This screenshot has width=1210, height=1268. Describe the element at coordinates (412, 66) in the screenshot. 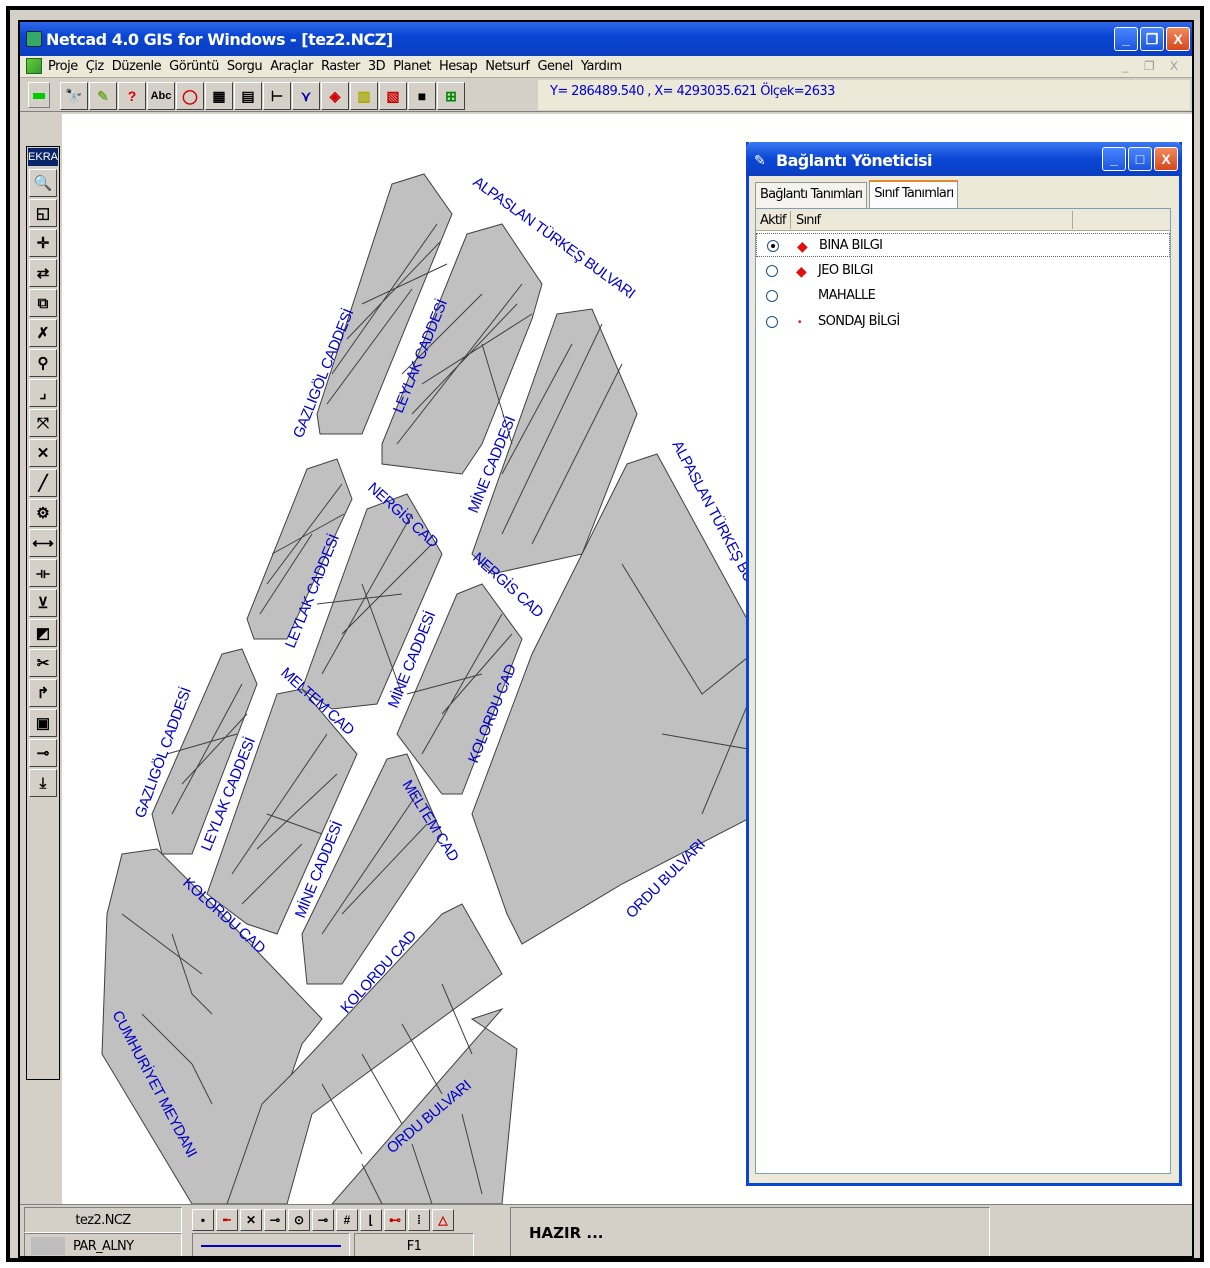

I see `menu-planet: Planet` at that location.